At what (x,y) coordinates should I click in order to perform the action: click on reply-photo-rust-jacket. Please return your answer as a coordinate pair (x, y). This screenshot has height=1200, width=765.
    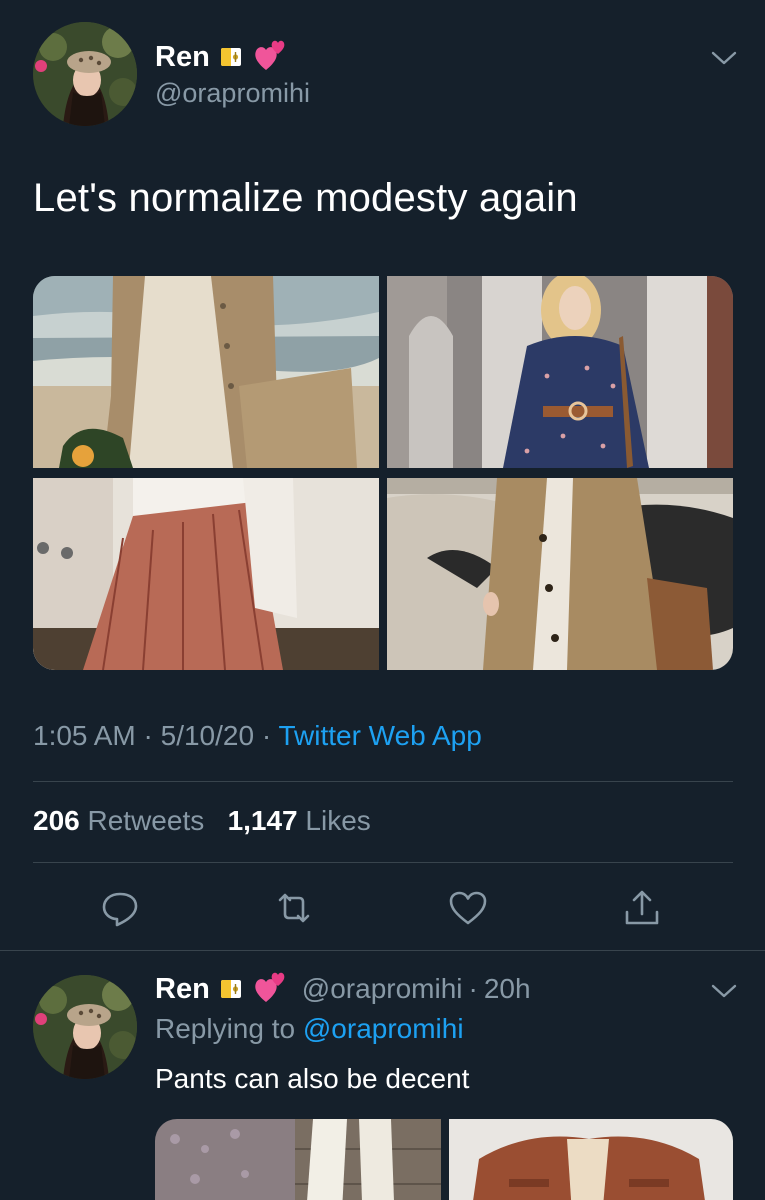
    Looking at the image, I should click on (591, 1159).